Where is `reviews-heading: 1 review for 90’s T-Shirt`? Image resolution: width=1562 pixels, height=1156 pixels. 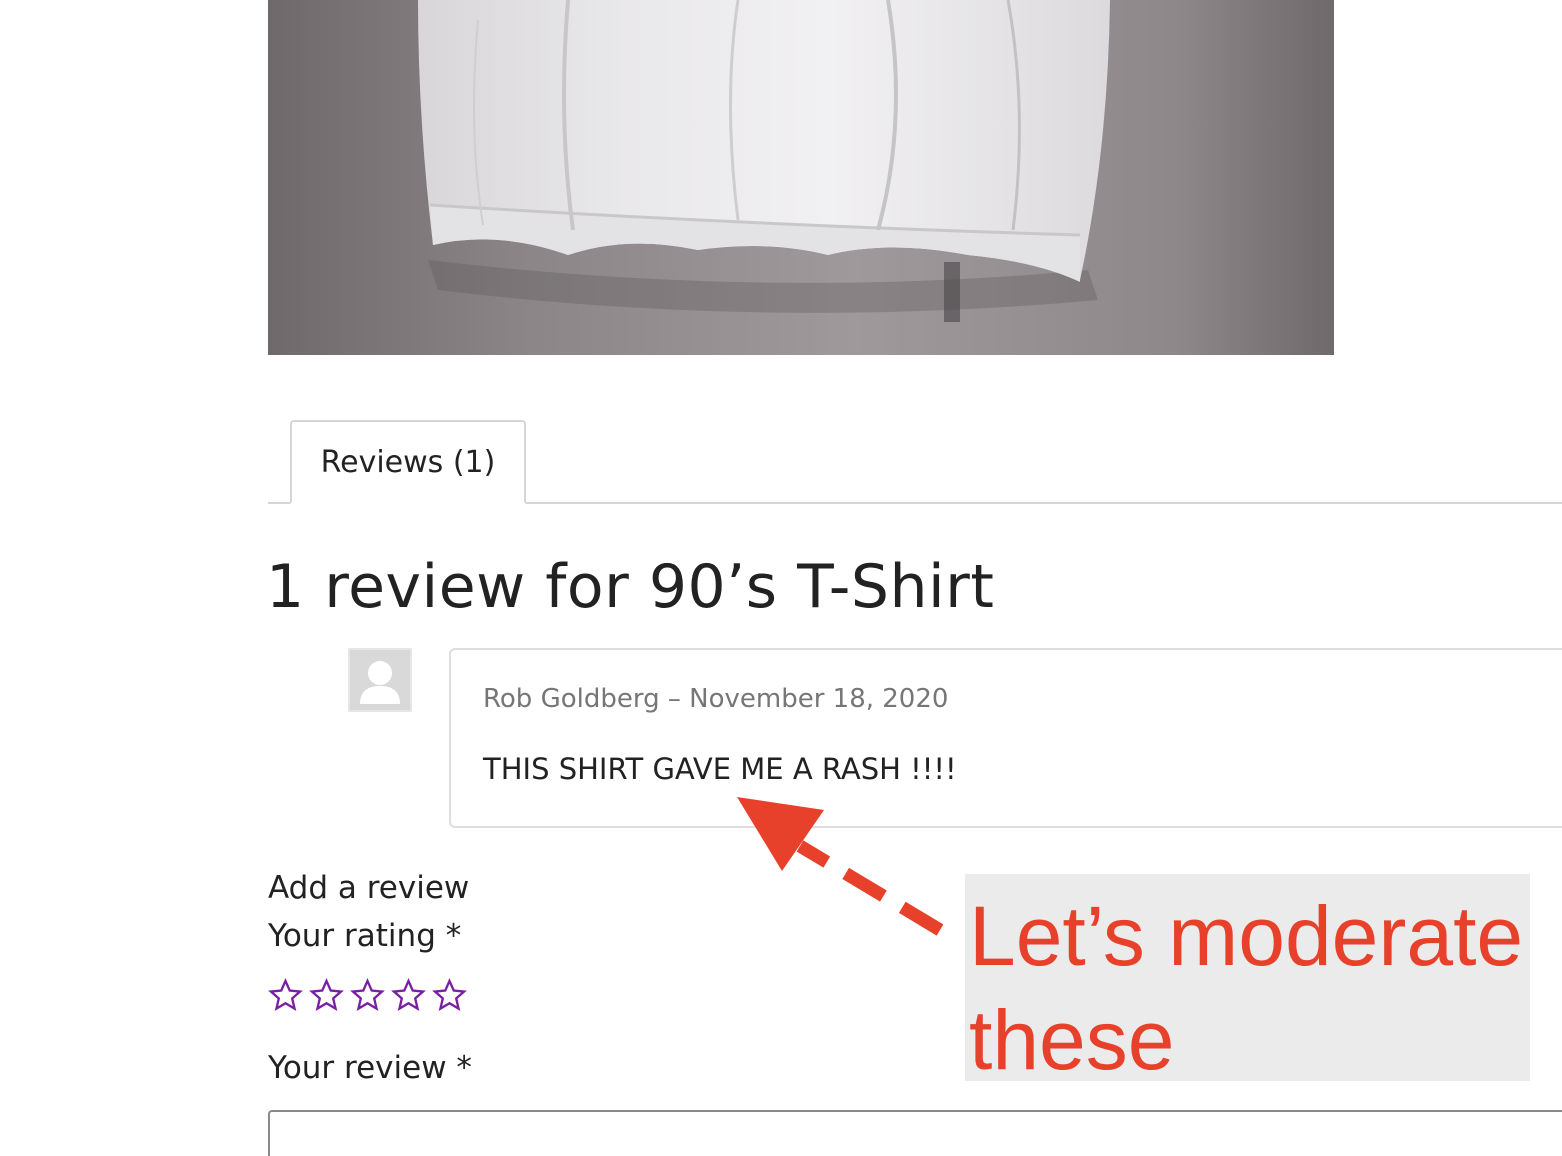 reviews-heading: 1 review for 90’s T-Shirt is located at coordinates (630, 587).